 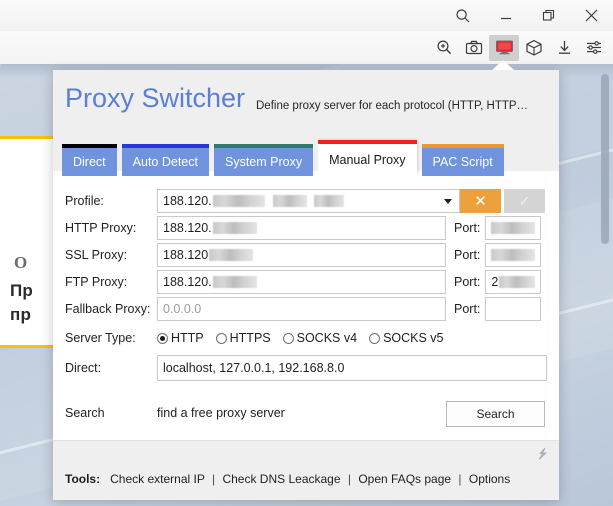 I want to click on tab-pac-script: PAC Script, so click(x=462, y=160).